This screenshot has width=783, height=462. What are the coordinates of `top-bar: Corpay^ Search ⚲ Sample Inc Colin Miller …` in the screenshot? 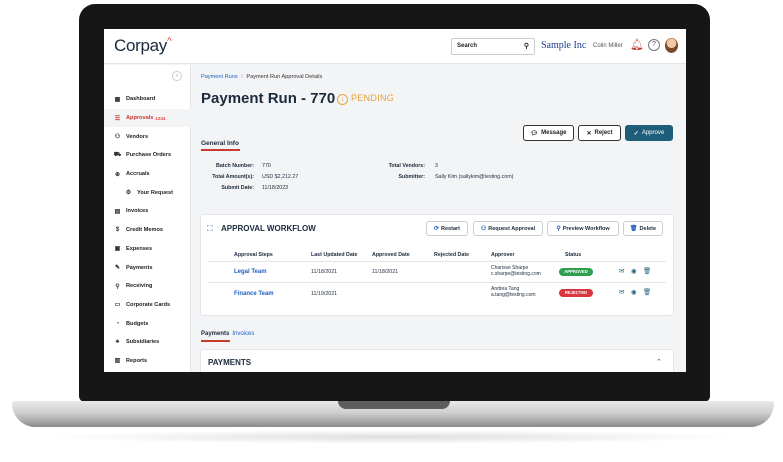 It's located at (395, 46).